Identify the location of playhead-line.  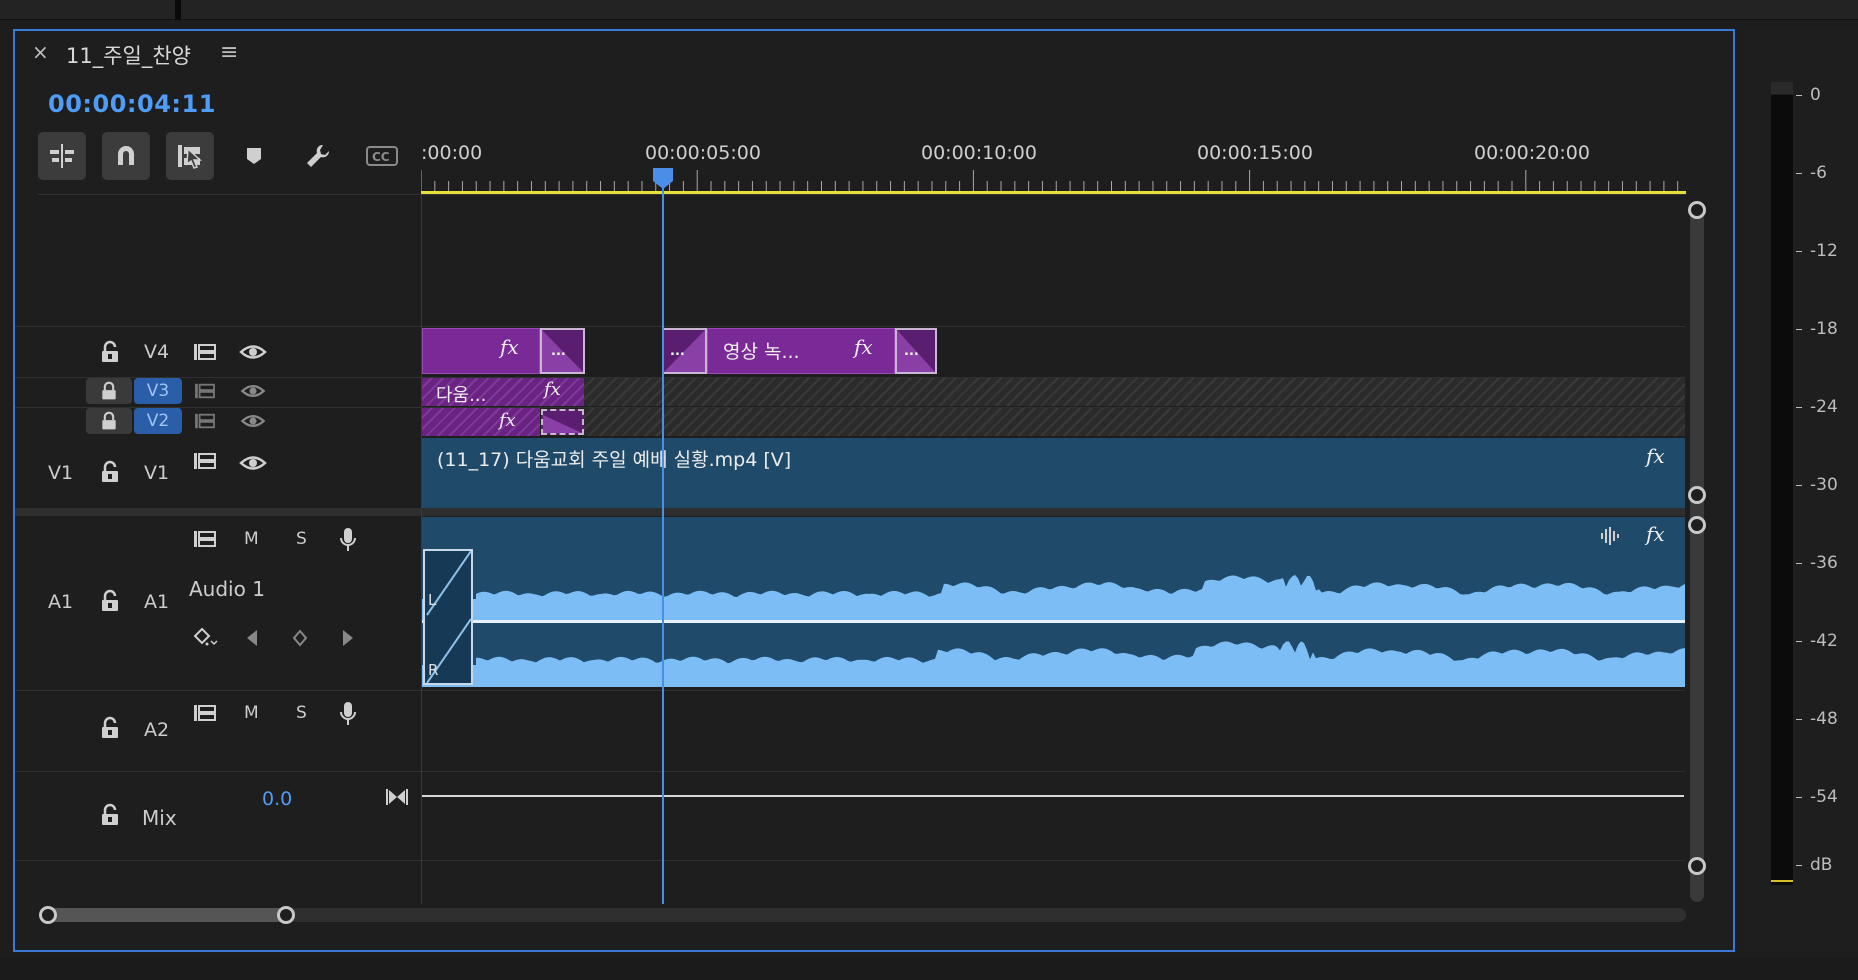
(663, 545).